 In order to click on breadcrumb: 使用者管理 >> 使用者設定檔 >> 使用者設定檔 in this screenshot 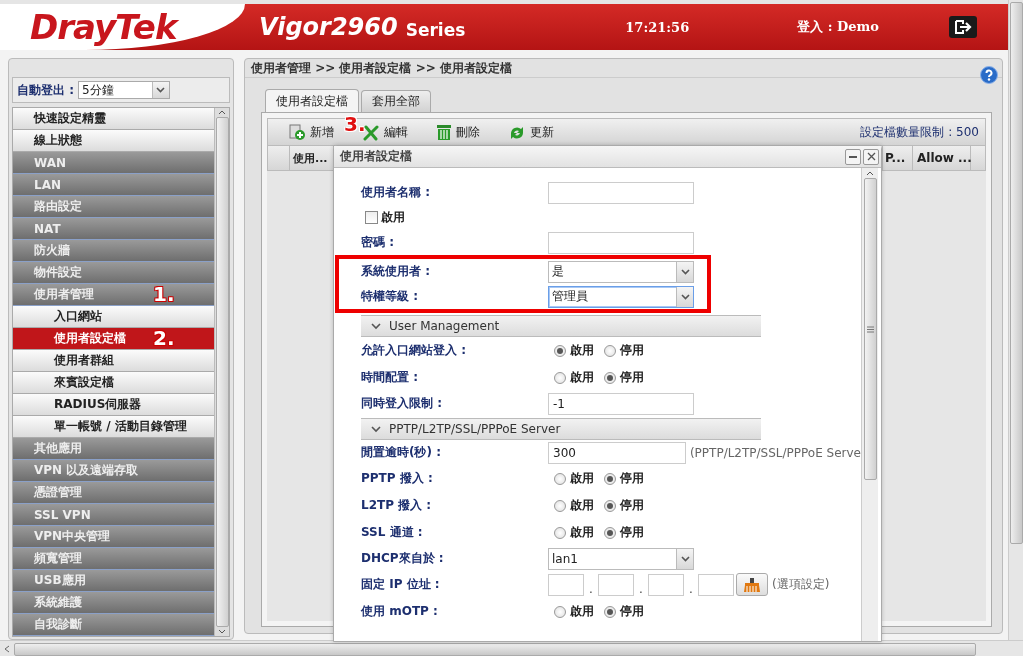, I will do `click(381, 68)`.